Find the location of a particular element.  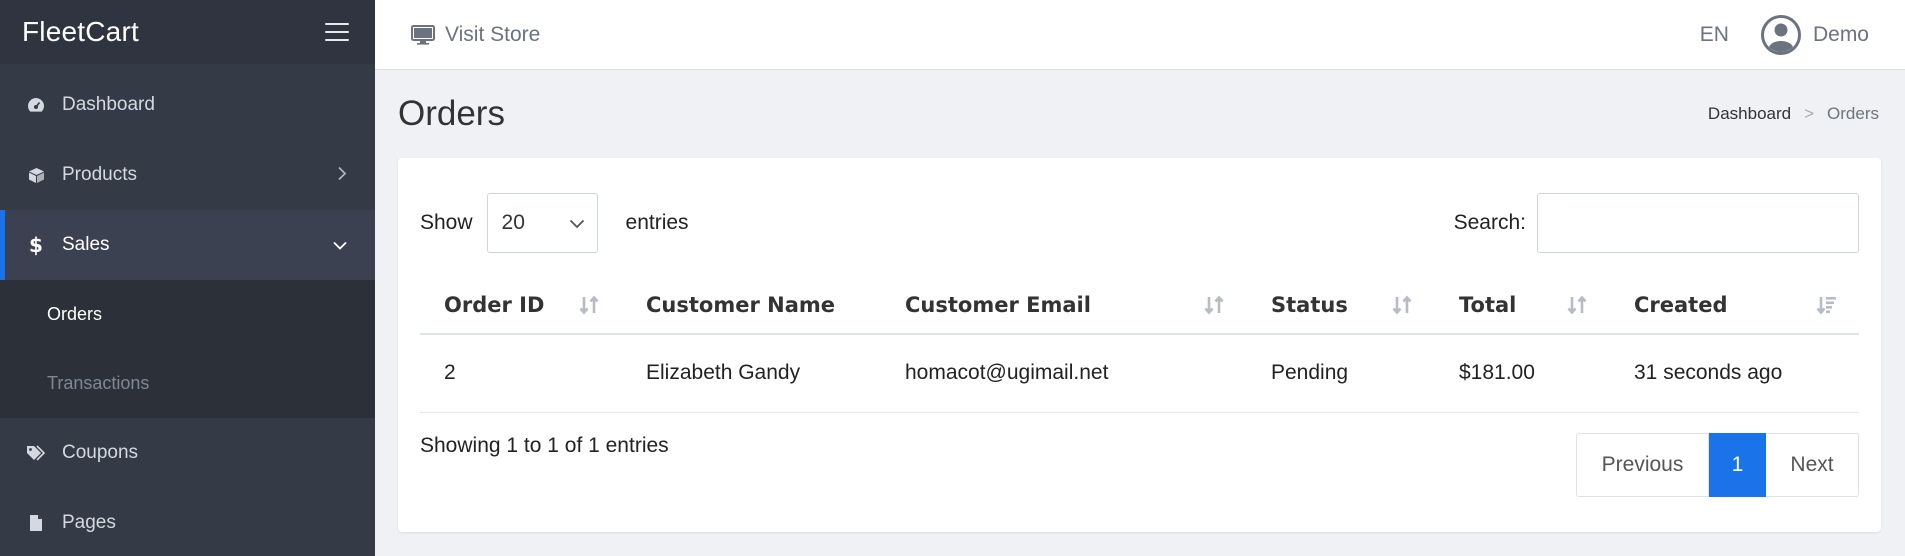

column-header-order-id: Order ID is located at coordinates (521, 305).